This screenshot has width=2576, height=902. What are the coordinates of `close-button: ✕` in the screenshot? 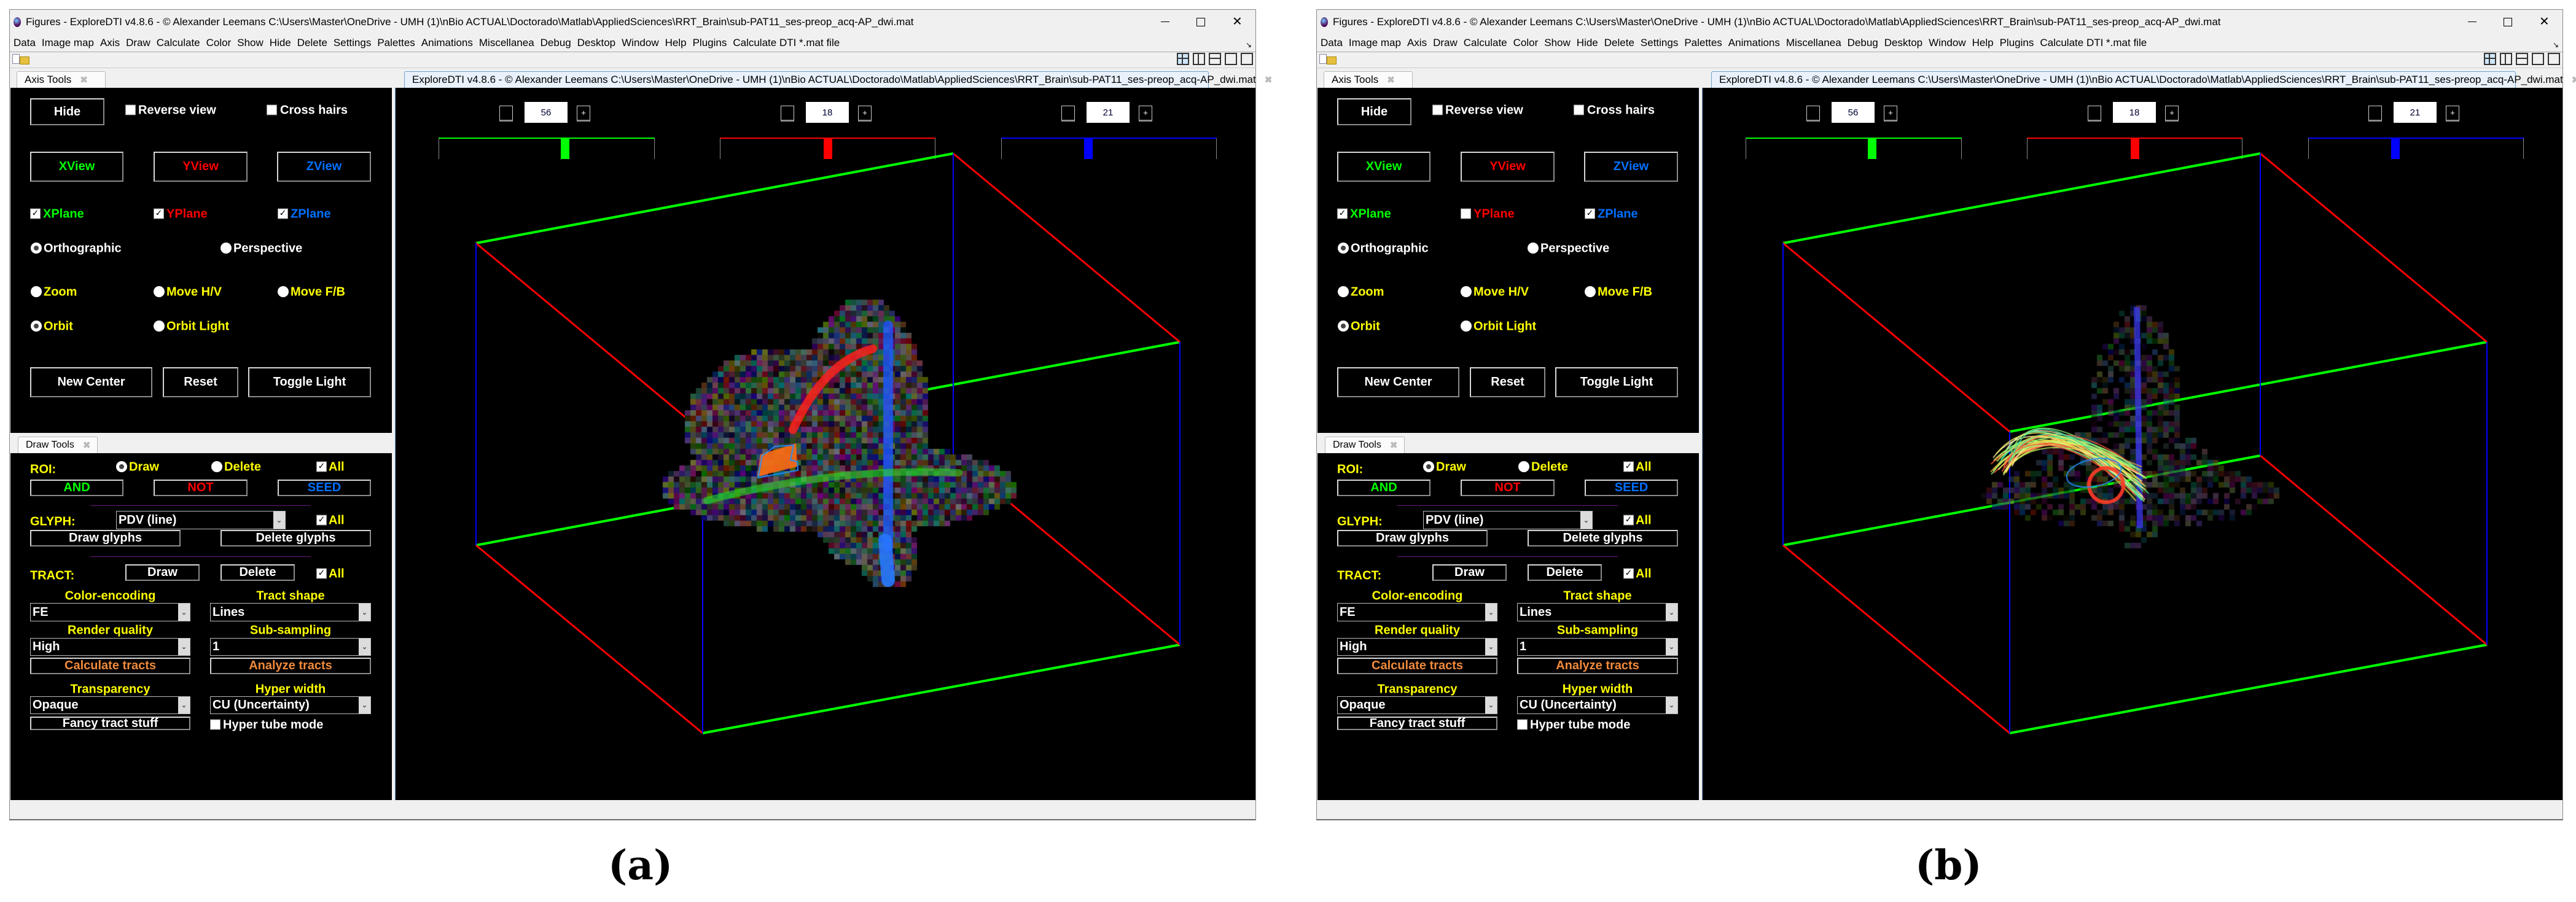 It's located at (2544, 21).